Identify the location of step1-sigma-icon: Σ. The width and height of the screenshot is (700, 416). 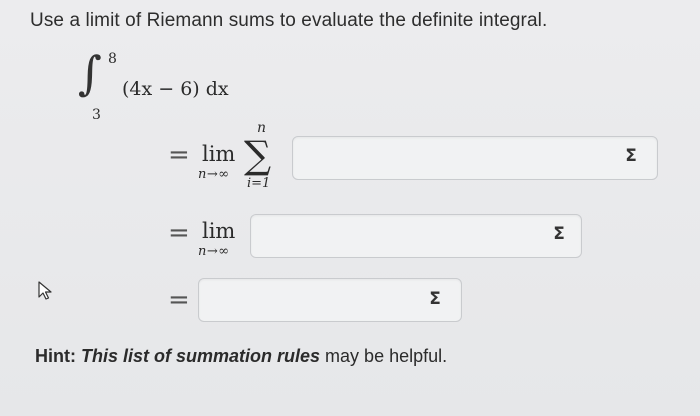
(631, 158).